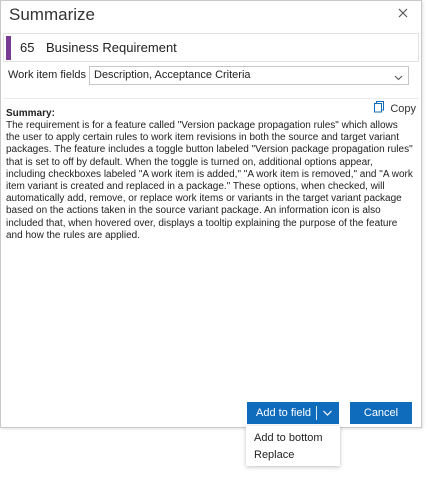  What do you see at coordinates (379, 109) in the screenshot?
I see `copy-icon` at bounding box center [379, 109].